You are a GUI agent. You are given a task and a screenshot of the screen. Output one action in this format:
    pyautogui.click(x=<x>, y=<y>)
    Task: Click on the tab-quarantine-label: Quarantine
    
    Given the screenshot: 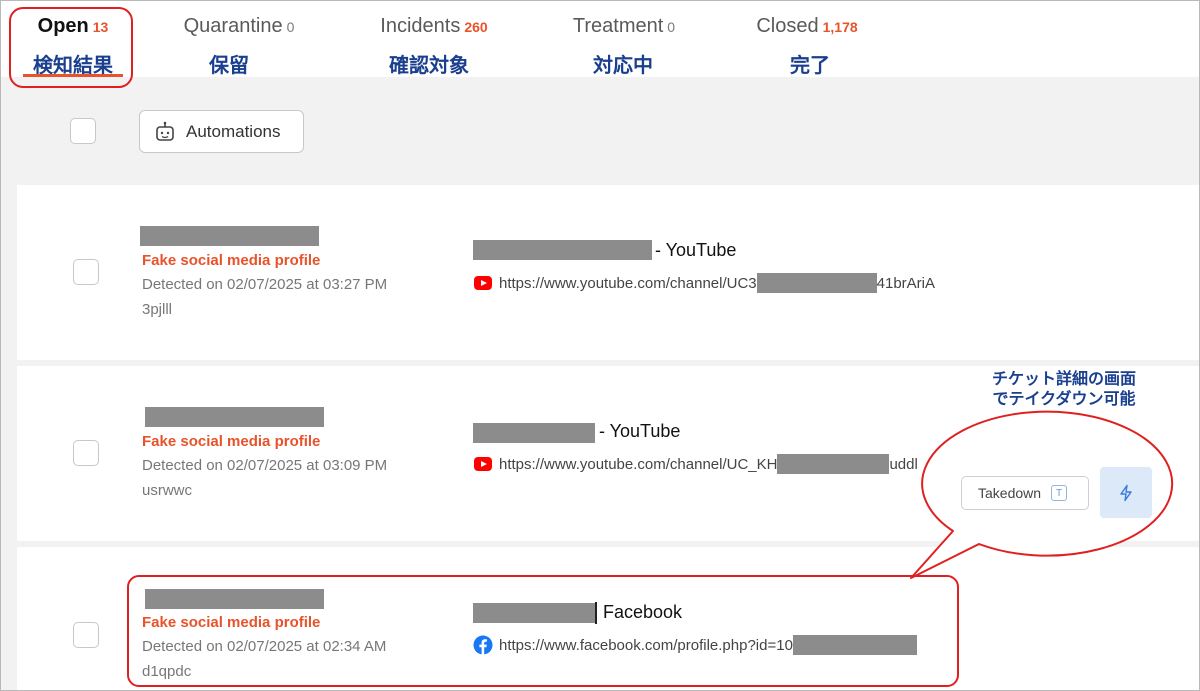 What is the action you would take?
    pyautogui.click(x=233, y=26)
    